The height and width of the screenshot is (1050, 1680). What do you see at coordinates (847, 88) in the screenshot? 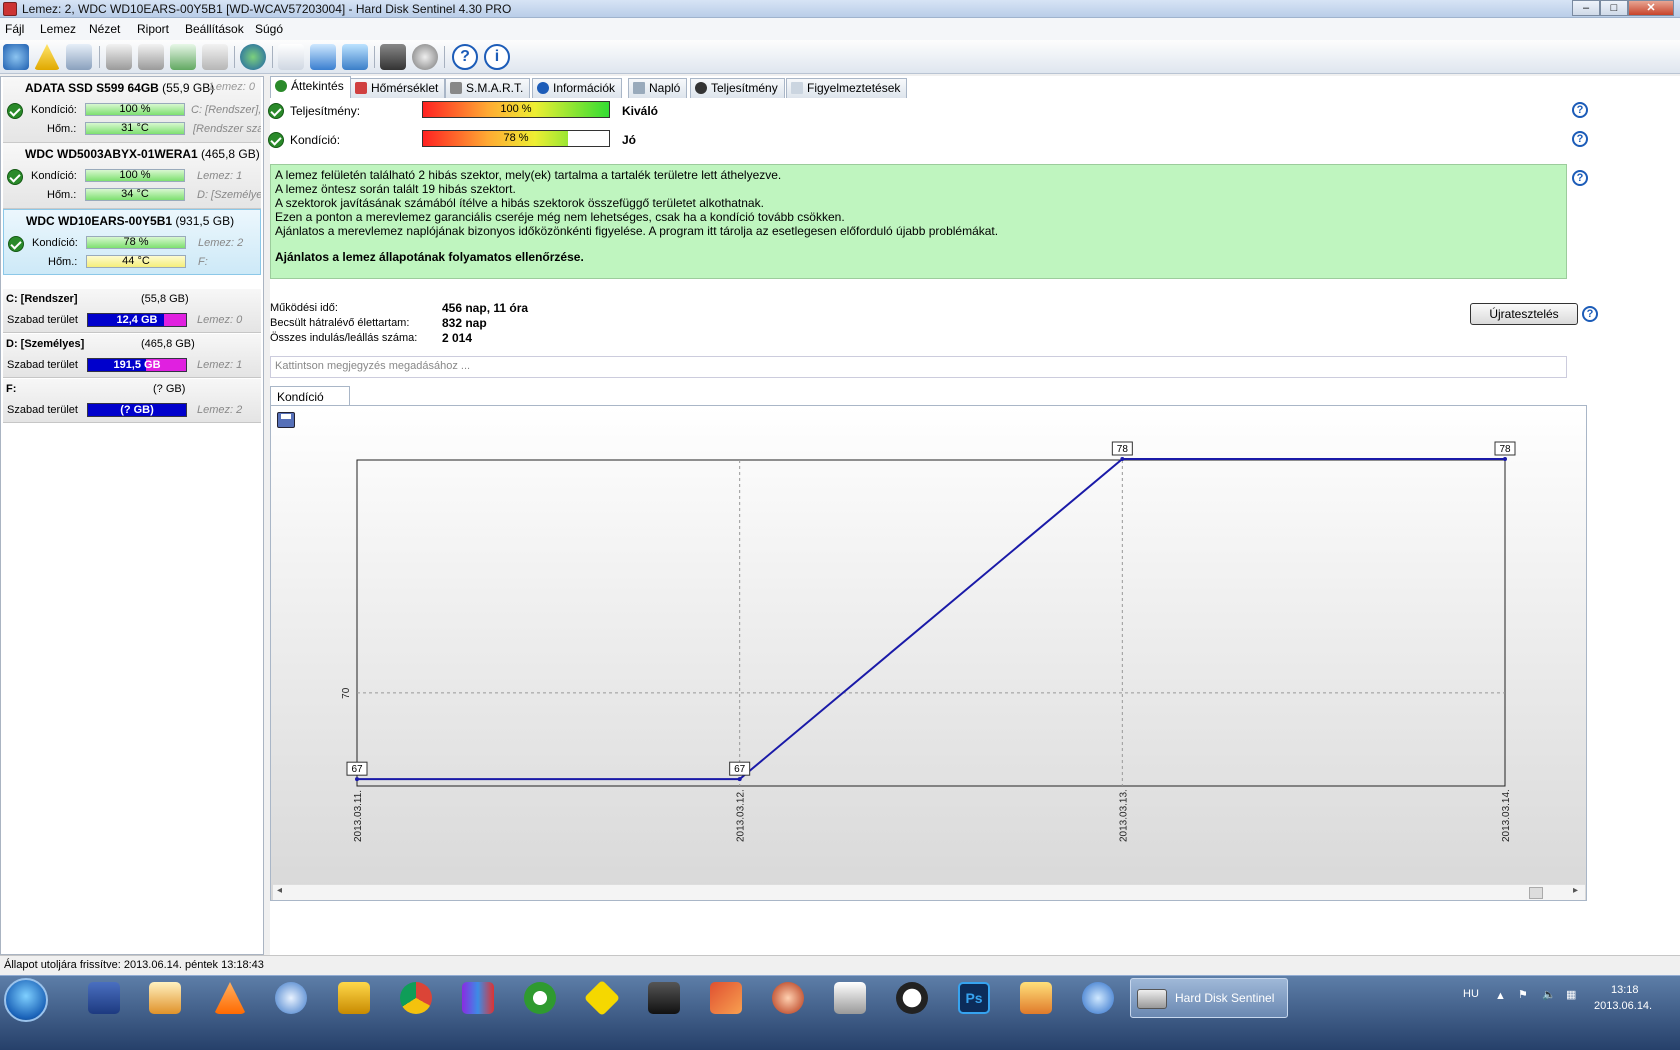
I see `tab-figyelmeztetesek: Figyelmeztetések` at bounding box center [847, 88].